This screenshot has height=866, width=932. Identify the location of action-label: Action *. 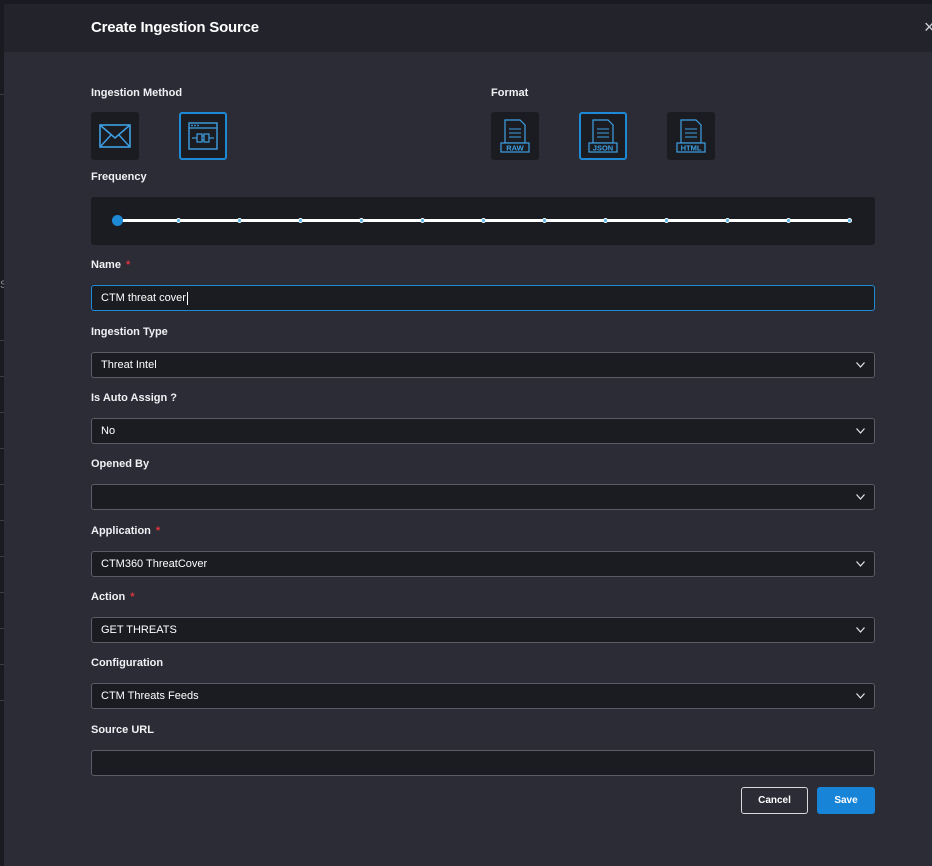
(113, 597).